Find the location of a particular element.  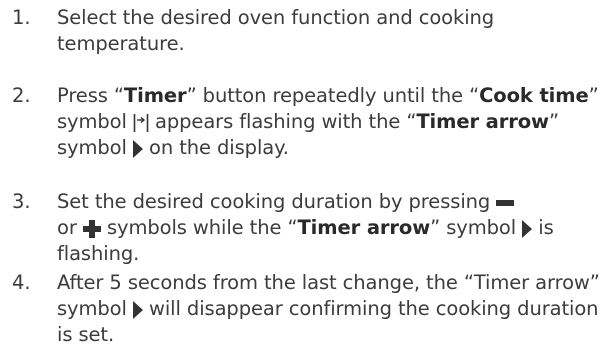

text-segment: Press “ is located at coordinates (90, 95).